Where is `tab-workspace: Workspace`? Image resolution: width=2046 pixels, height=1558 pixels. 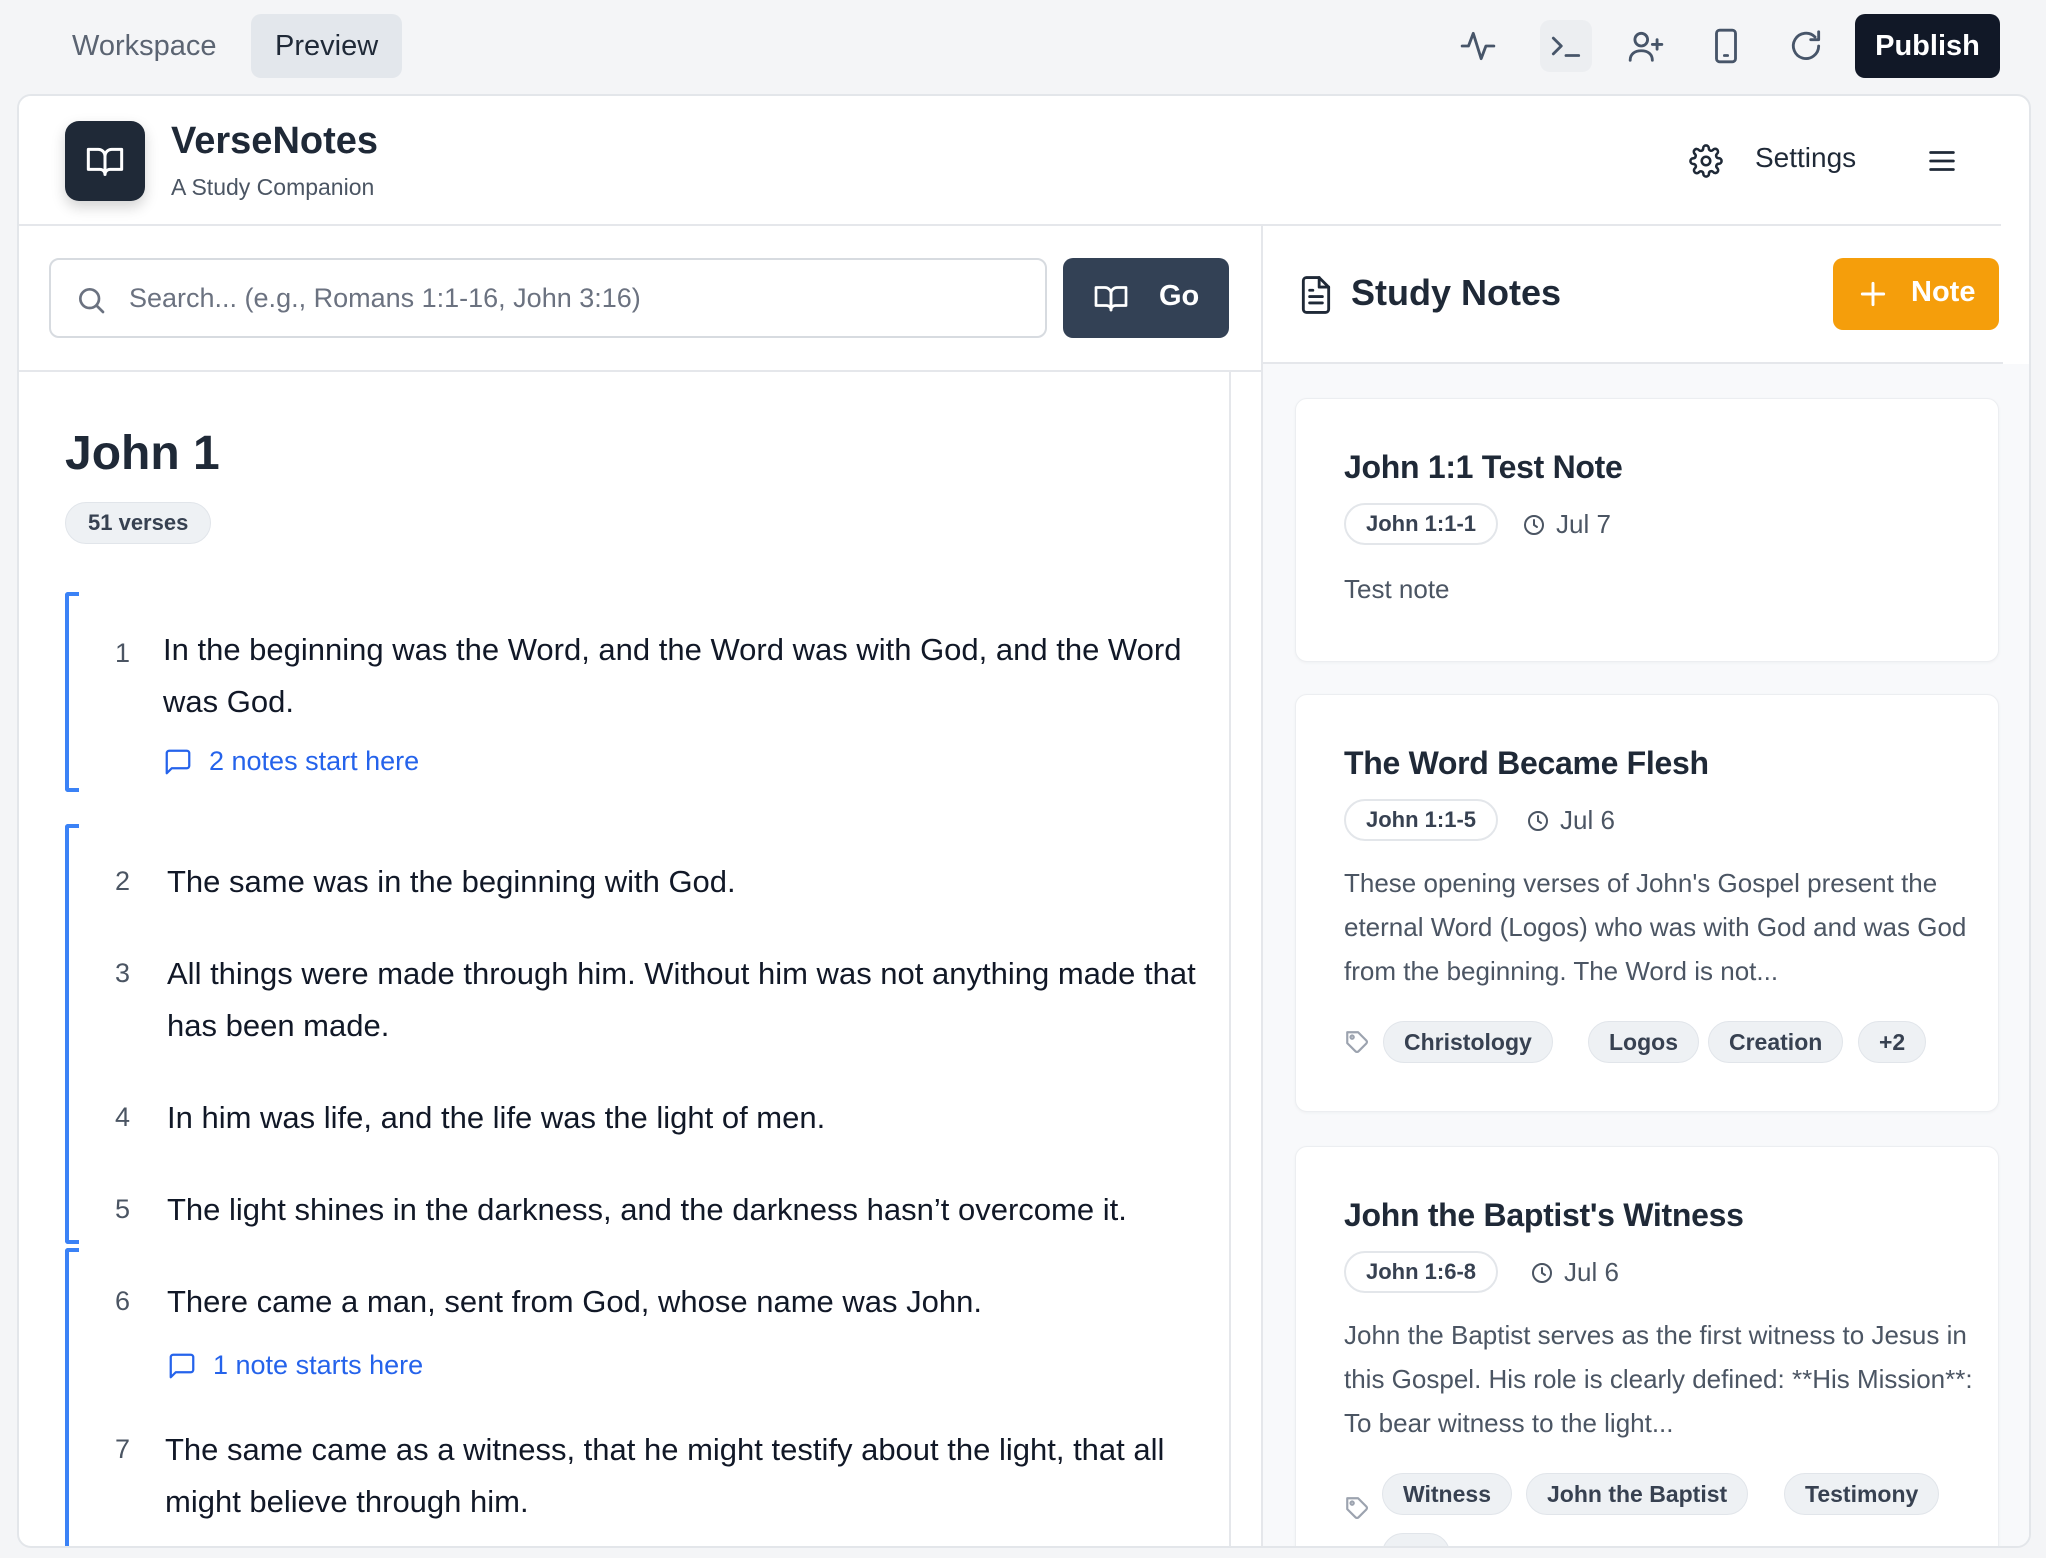 tab-workspace: Workspace is located at coordinates (144, 46).